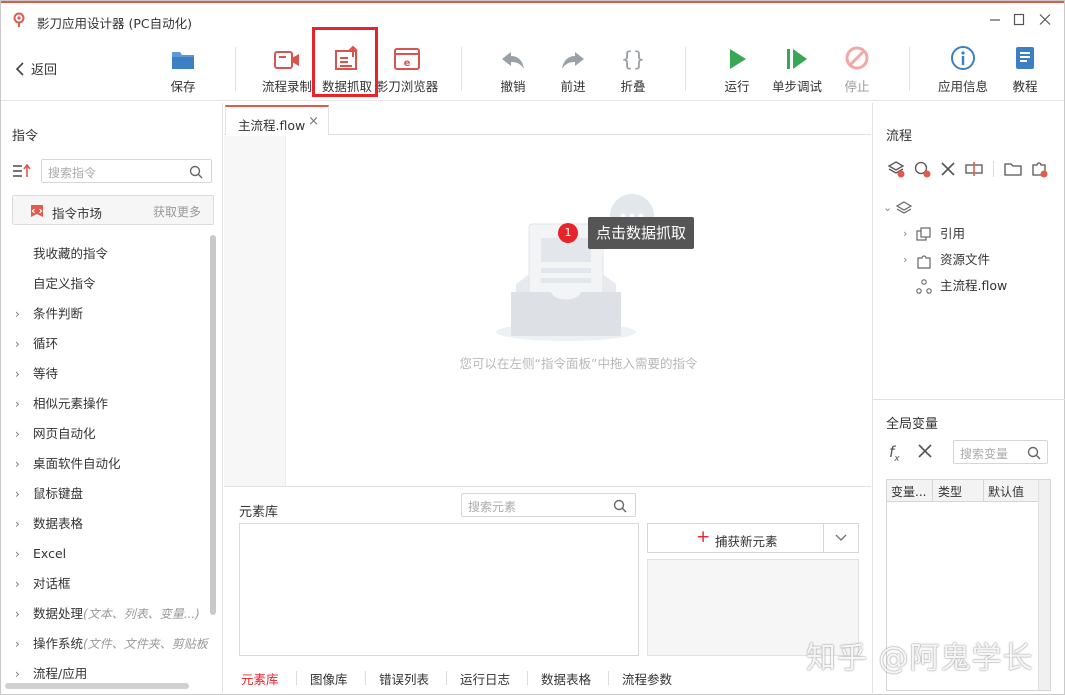  I want to click on command-category-label: 鼠标键盘, so click(58, 493).